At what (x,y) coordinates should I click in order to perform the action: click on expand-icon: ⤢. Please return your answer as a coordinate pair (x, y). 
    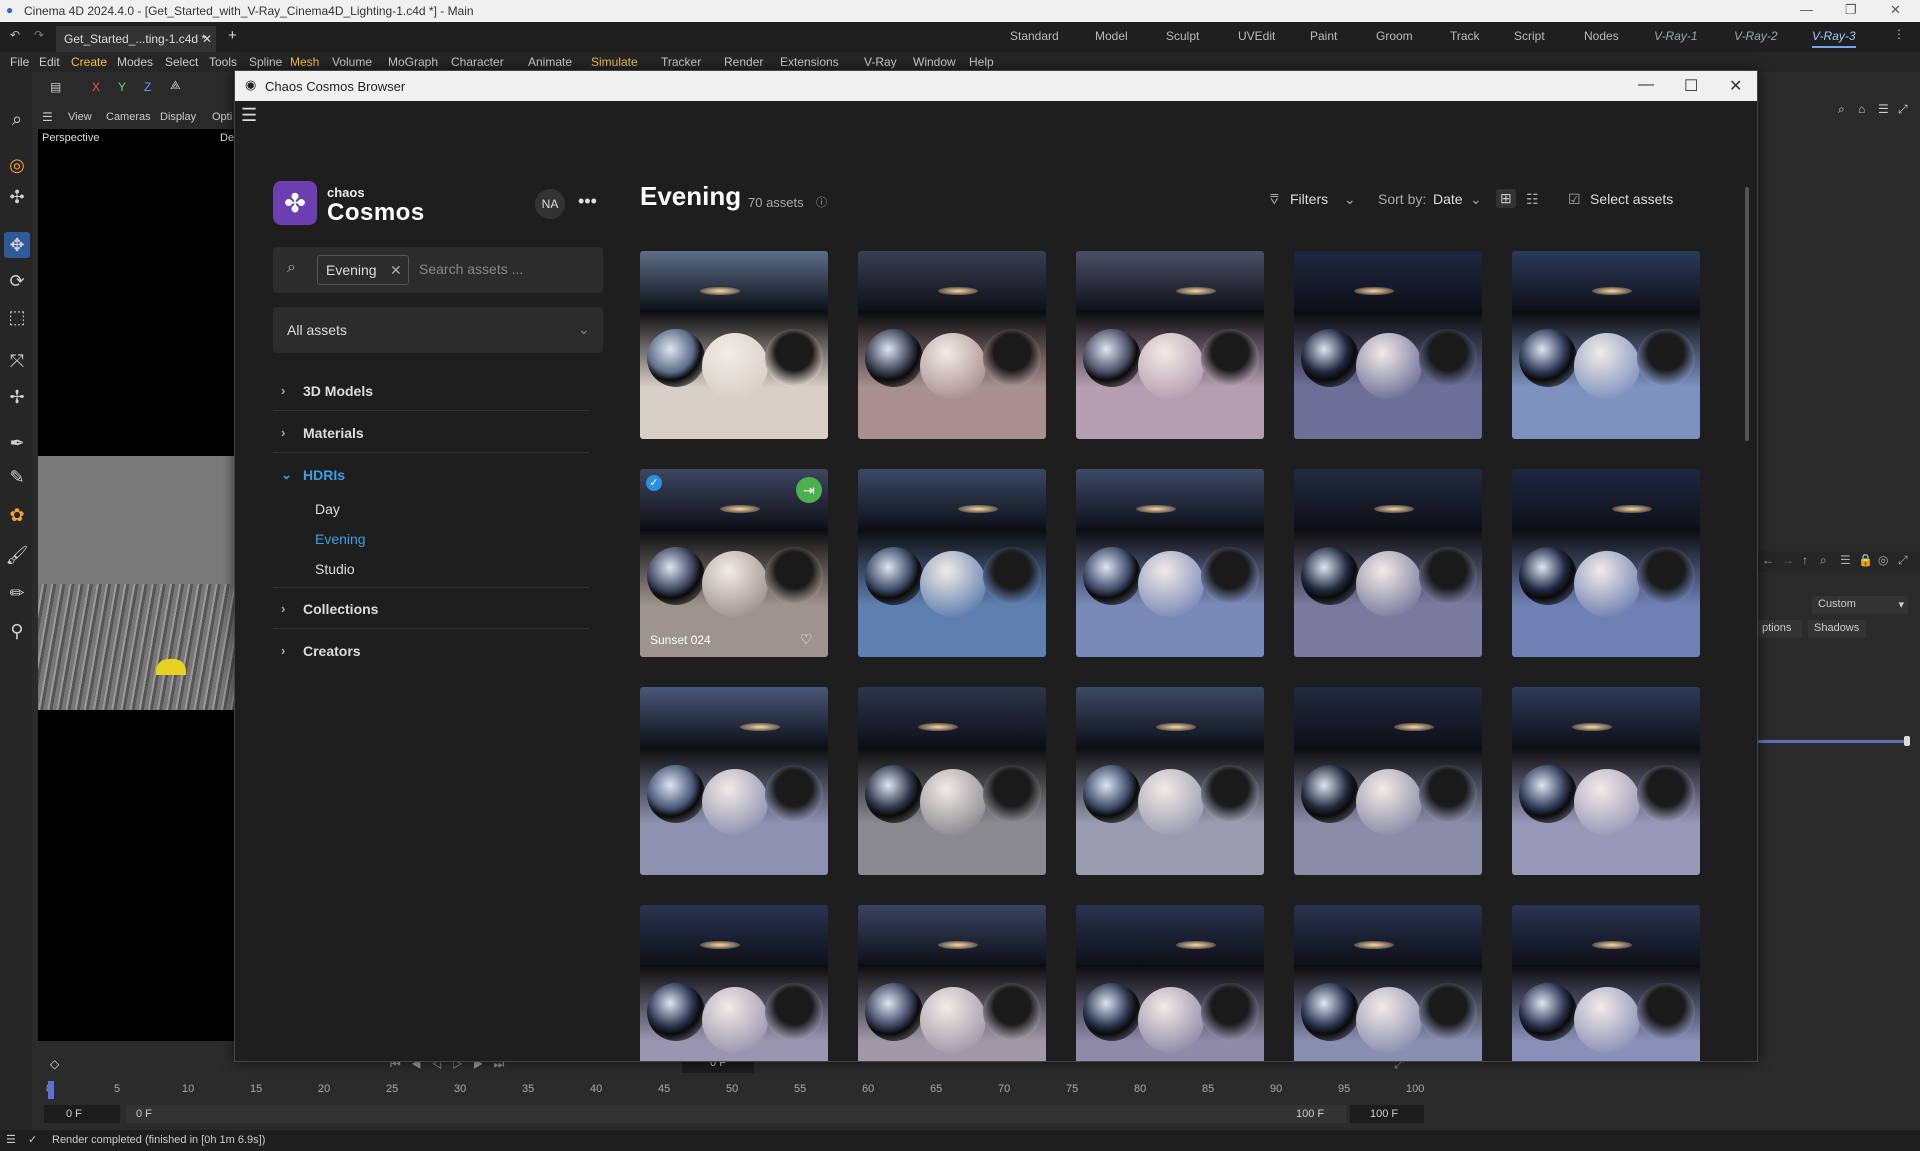
    Looking at the image, I should click on (1903, 109).